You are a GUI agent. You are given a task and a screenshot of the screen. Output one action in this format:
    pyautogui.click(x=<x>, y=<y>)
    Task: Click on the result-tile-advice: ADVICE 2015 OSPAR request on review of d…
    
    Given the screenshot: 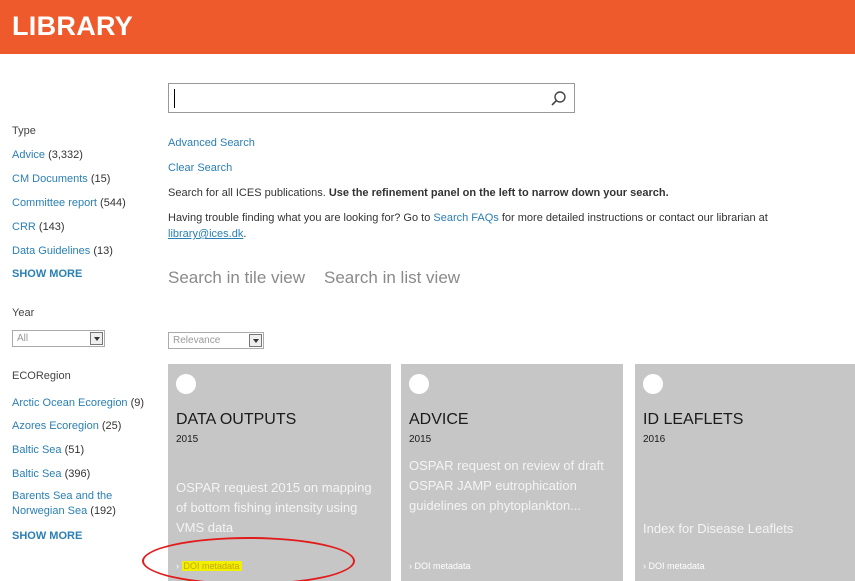 What is the action you would take?
    pyautogui.click(x=512, y=472)
    